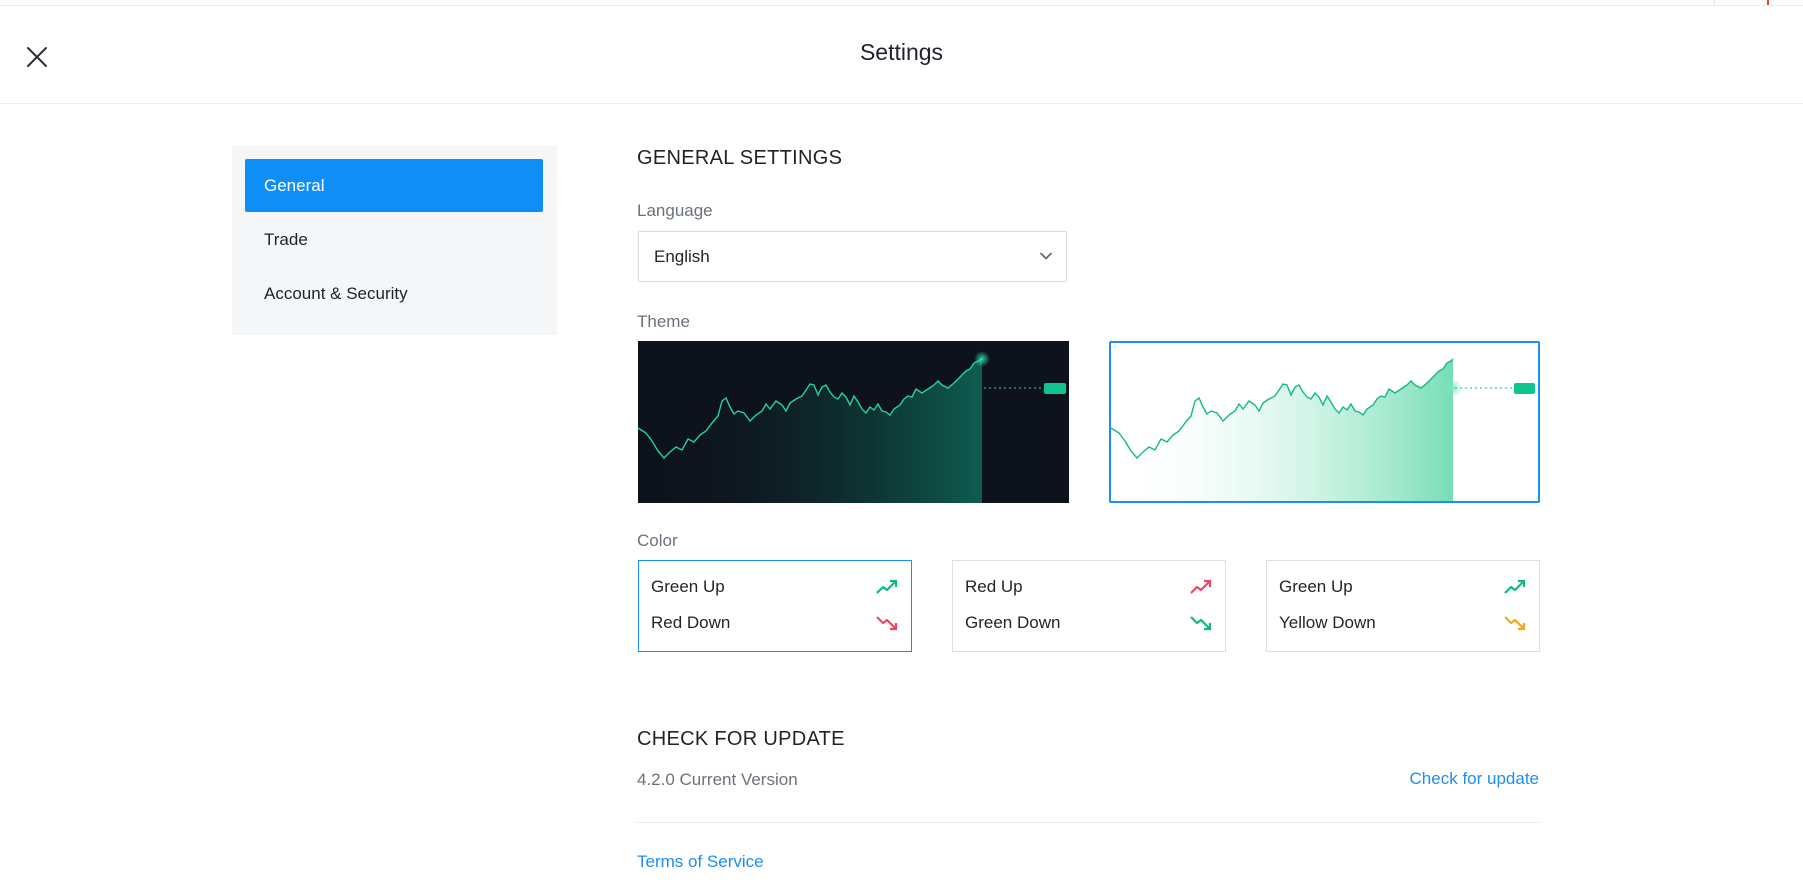 The width and height of the screenshot is (1803, 896). Describe the element at coordinates (682, 256) in the screenshot. I see `language-select-value: English` at that location.